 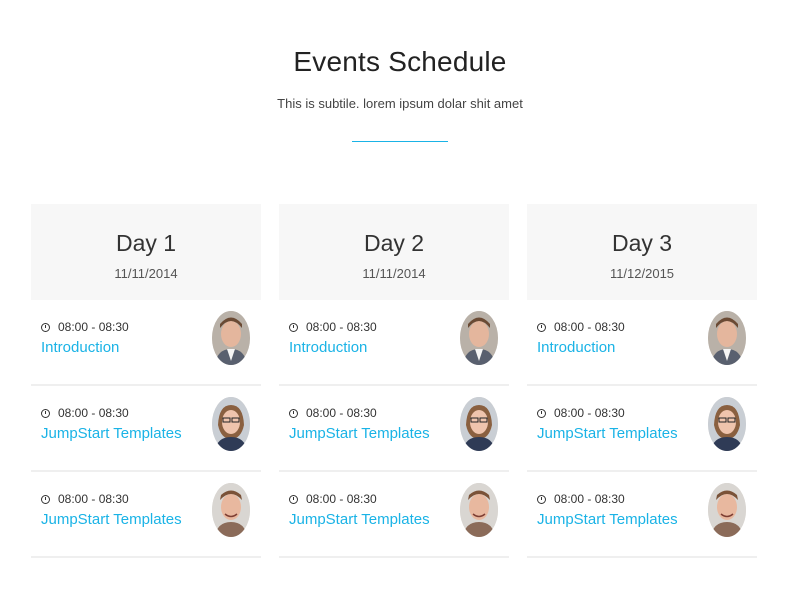 I want to click on day-header: Day 2 11/11/2014, so click(x=394, y=252).